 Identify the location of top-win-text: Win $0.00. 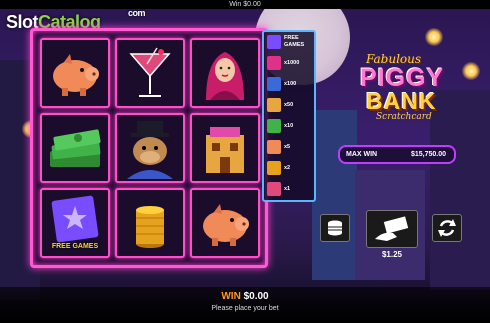
(245, 4).